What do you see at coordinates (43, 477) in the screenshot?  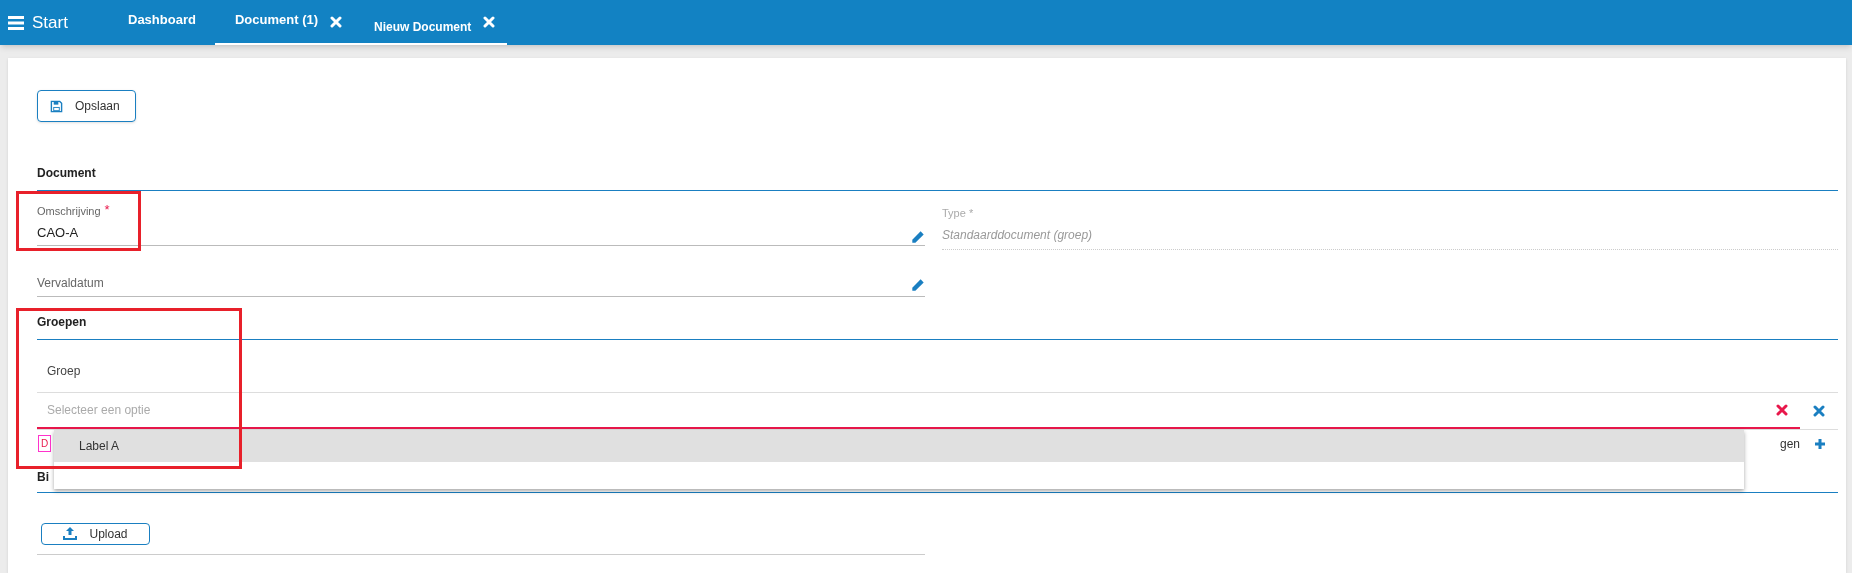 I see `section-title: Bi` at bounding box center [43, 477].